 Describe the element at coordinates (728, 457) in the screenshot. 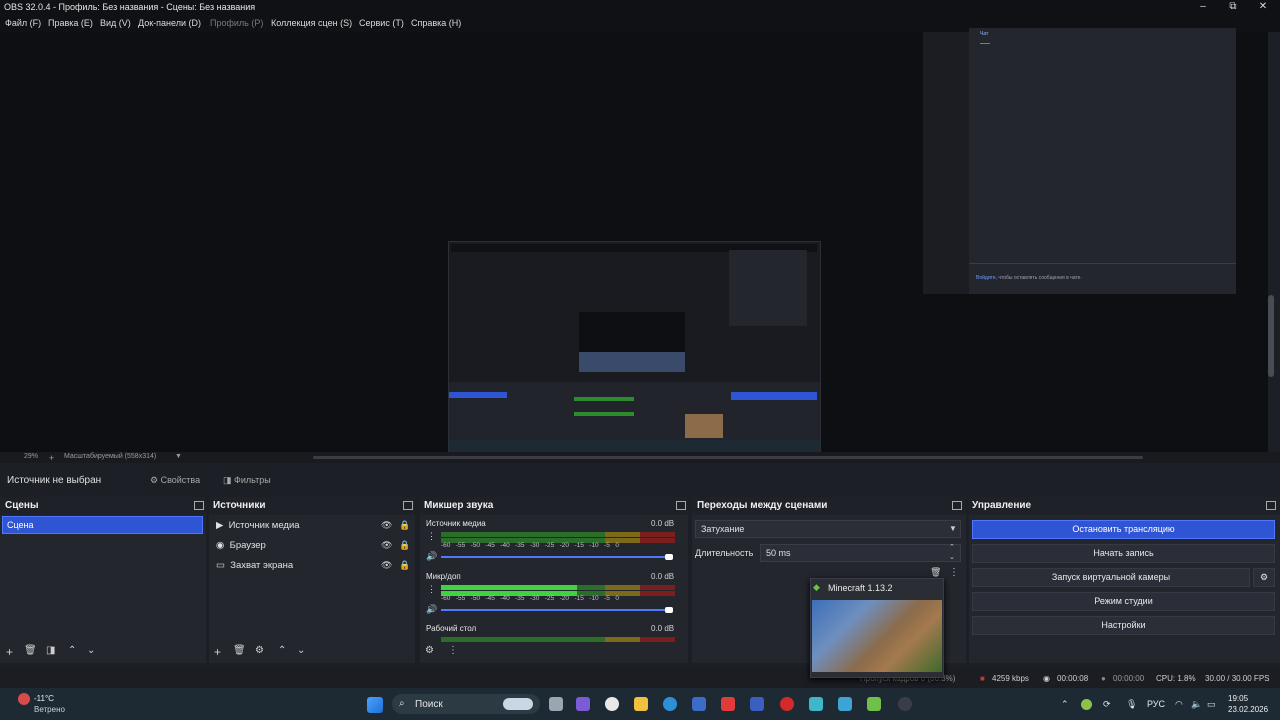

I see `preview-horizontal-scrollbar` at that location.